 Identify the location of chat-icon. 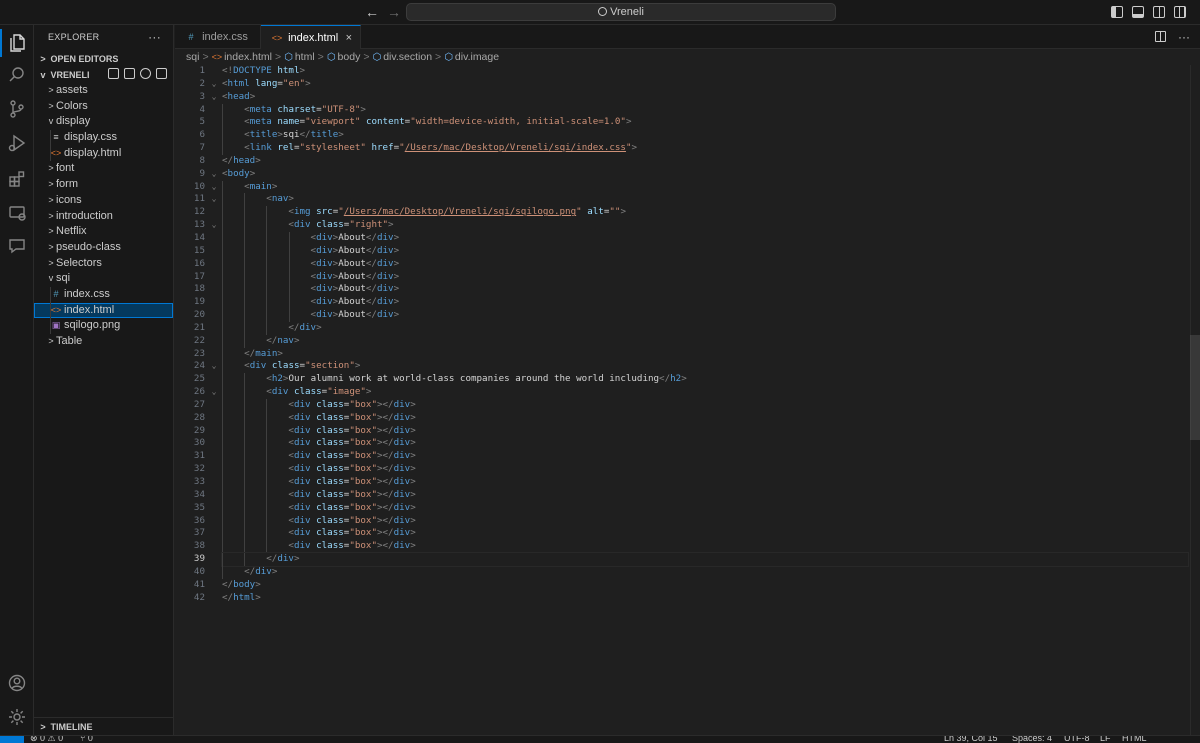
(17, 246).